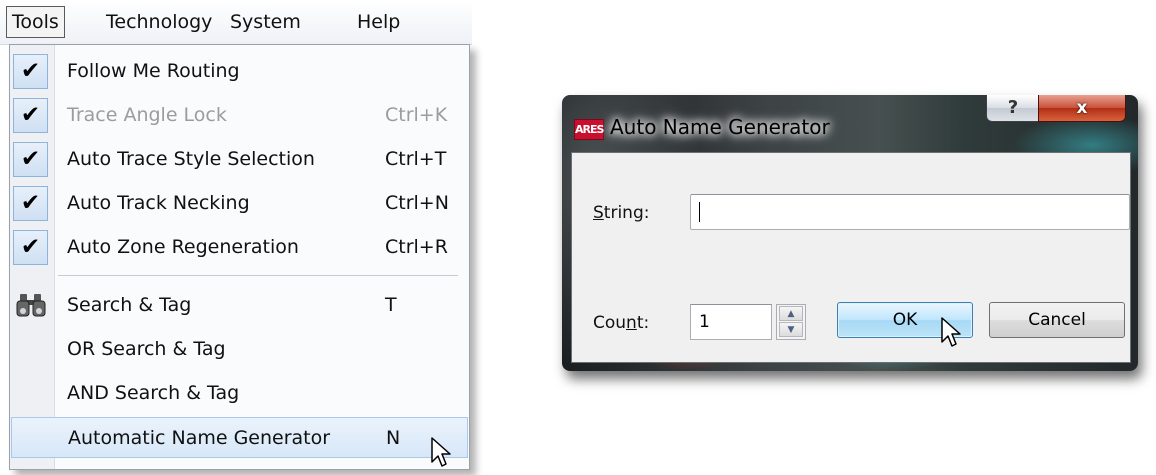 Image resolution: width=1156 pixels, height=475 pixels. Describe the element at coordinates (191, 159) in the screenshot. I see `menu-item-label: Auto Trace Style Selection` at that location.